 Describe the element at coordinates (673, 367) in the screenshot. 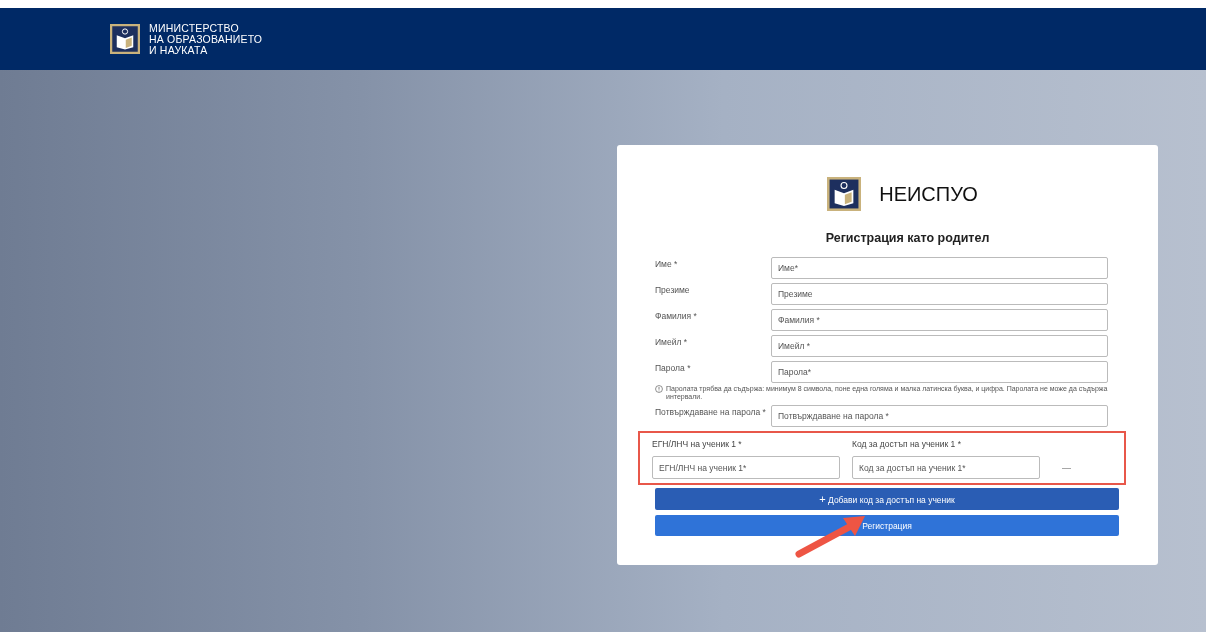

I see `field-label: Парола *` at that location.